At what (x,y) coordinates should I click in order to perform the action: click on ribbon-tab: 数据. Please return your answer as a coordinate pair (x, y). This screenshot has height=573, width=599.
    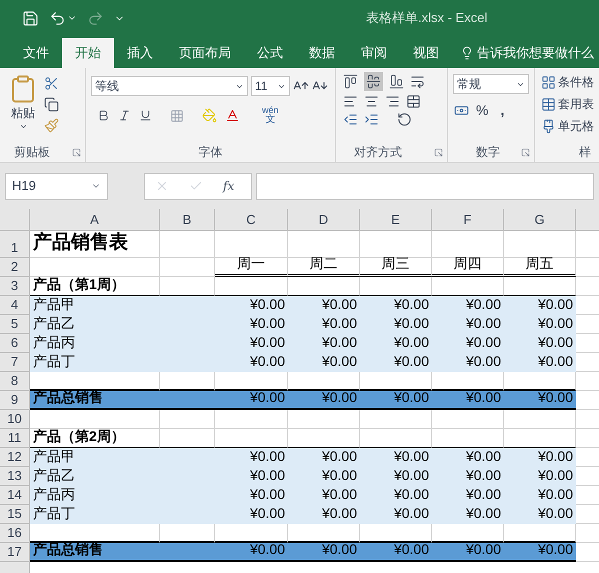
    Looking at the image, I should click on (322, 53).